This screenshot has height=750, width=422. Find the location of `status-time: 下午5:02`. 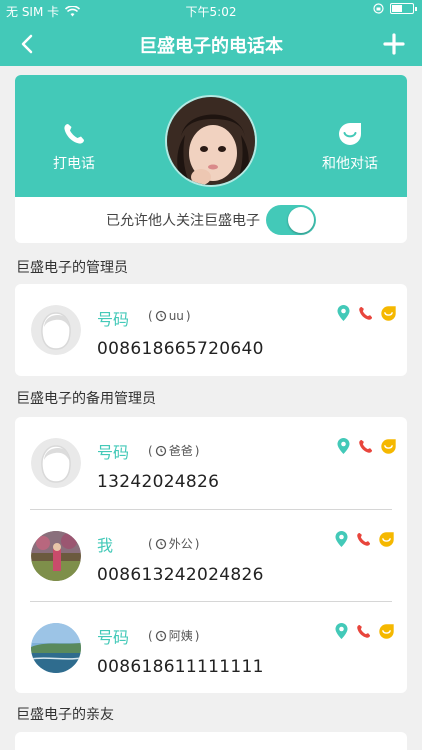

status-time: 下午5:02 is located at coordinates (211, 12).